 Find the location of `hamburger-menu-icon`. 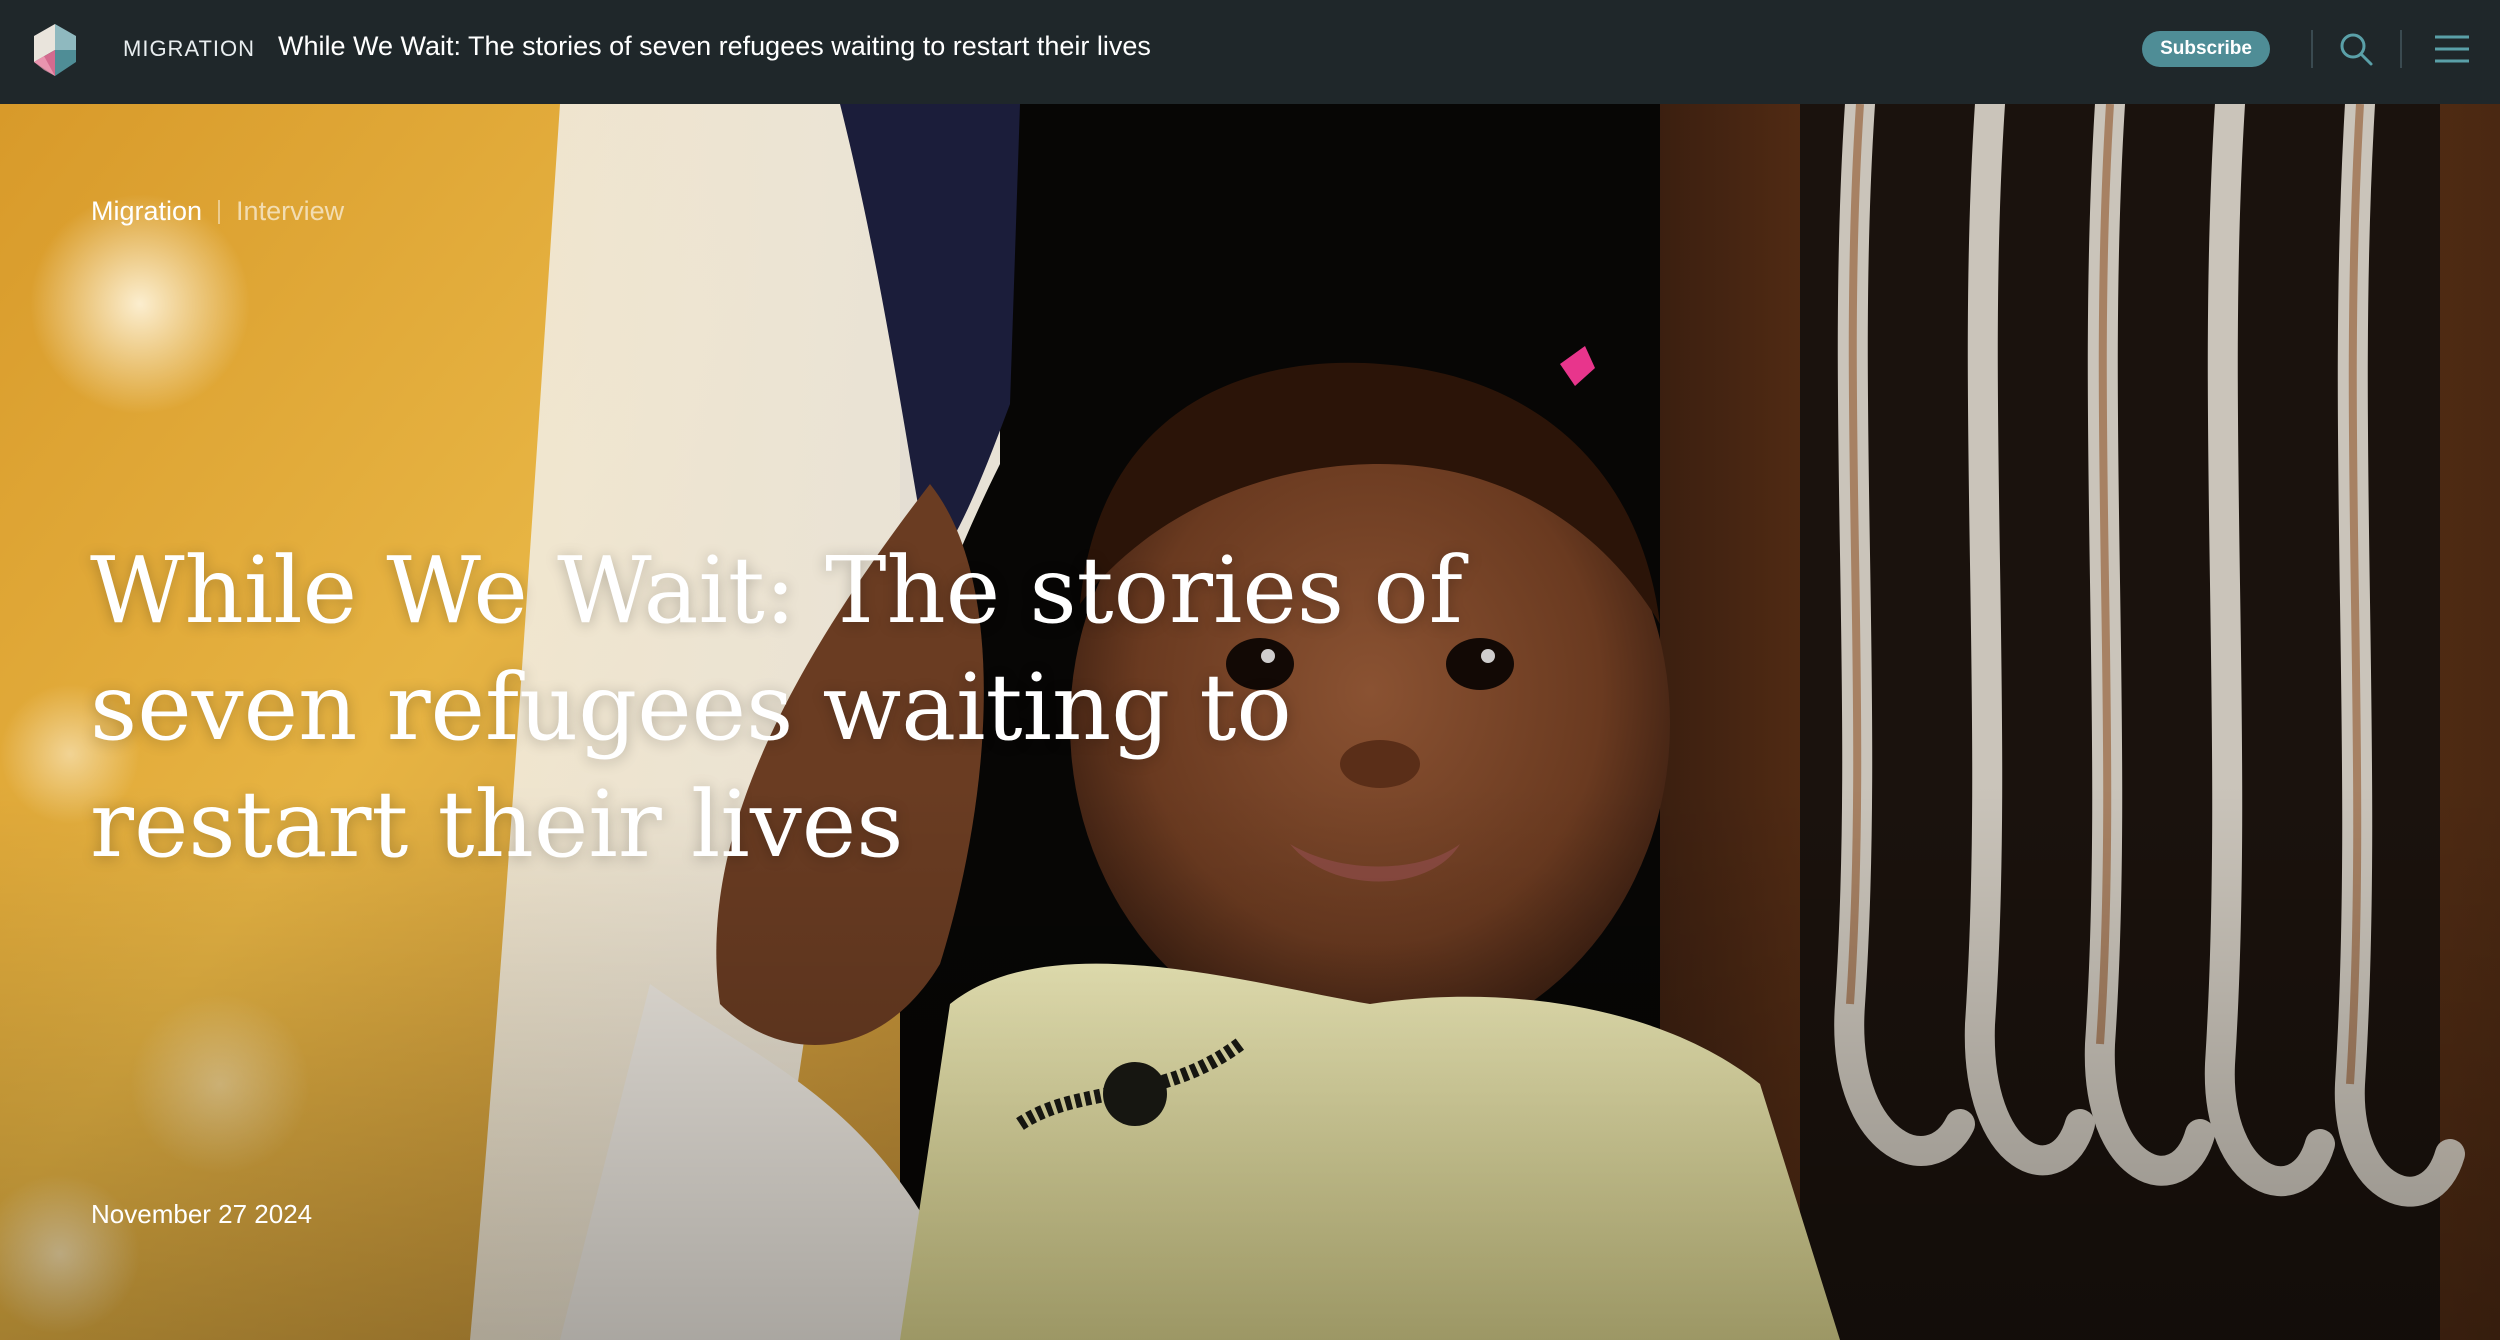

hamburger-menu-icon is located at coordinates (2452, 49).